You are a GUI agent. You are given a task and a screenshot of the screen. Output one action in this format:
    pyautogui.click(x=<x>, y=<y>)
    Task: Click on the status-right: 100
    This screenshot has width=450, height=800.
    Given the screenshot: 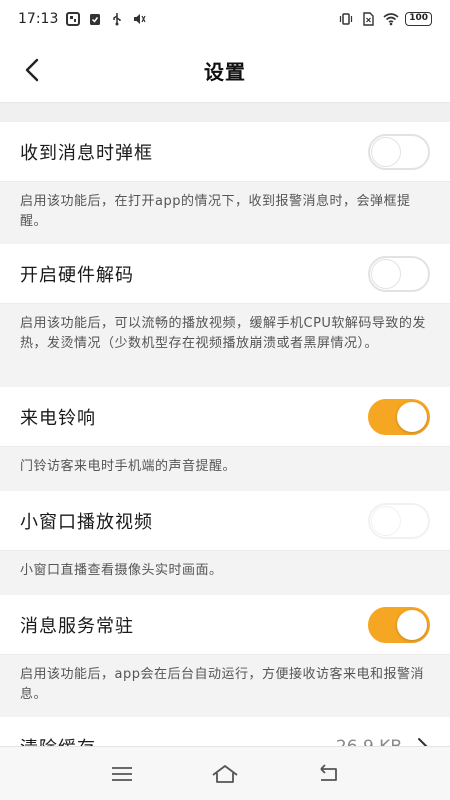 What is the action you would take?
    pyautogui.click(x=385, y=19)
    